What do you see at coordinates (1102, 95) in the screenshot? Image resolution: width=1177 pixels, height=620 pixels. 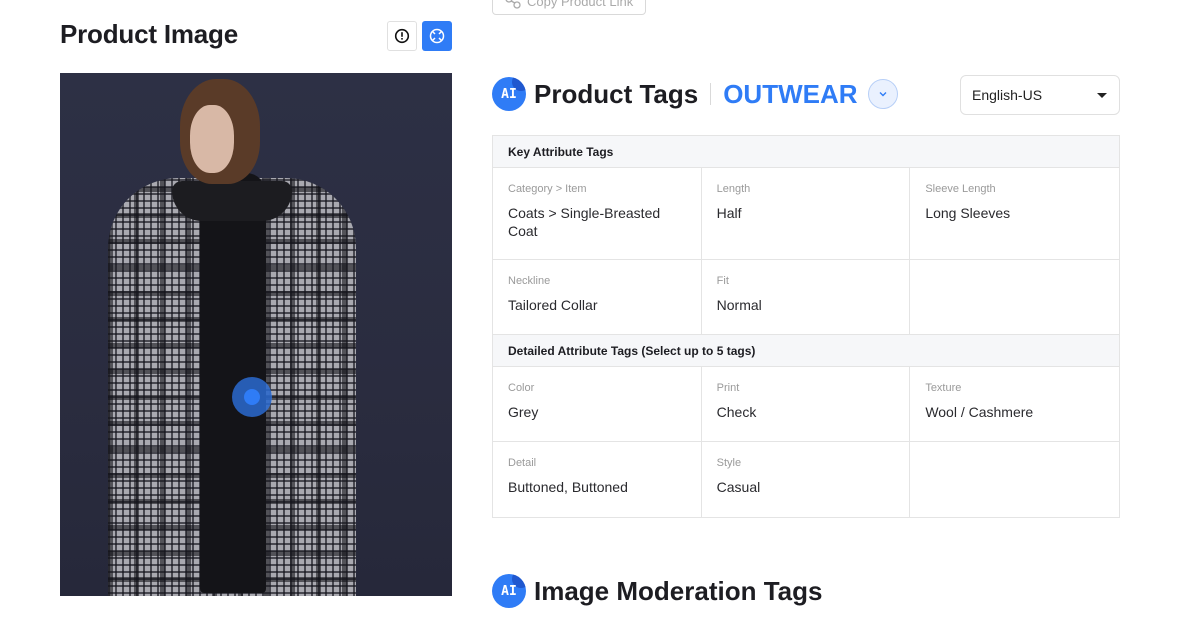 I see `caret-down-icon` at bounding box center [1102, 95].